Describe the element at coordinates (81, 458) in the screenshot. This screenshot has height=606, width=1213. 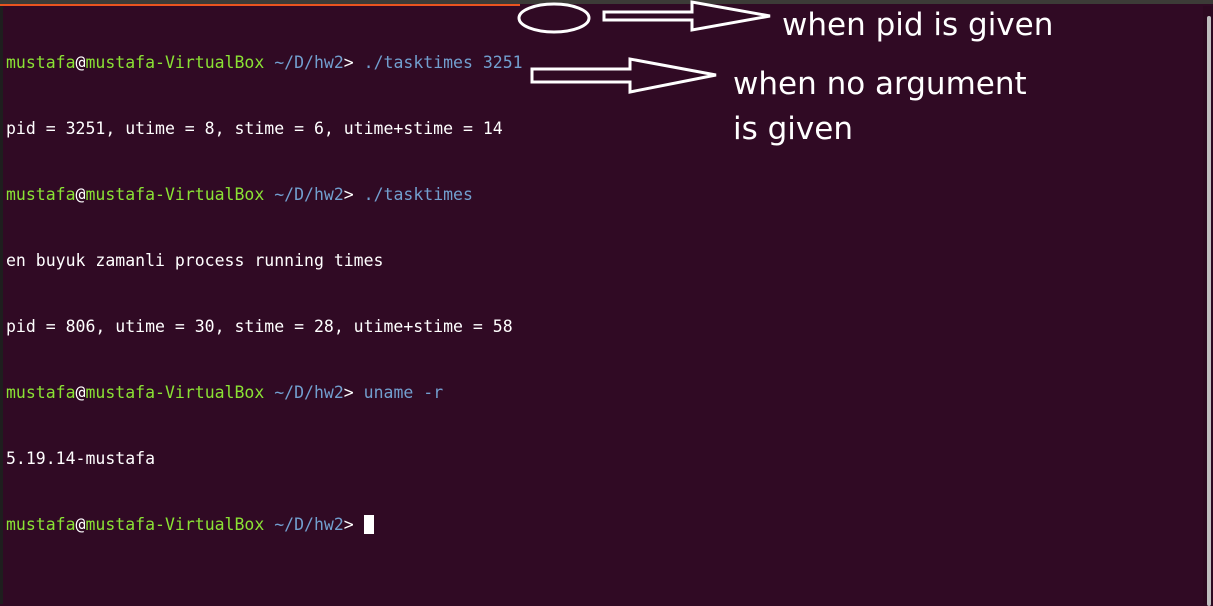
I see `output-line: 5.19.14-mustafa` at that location.